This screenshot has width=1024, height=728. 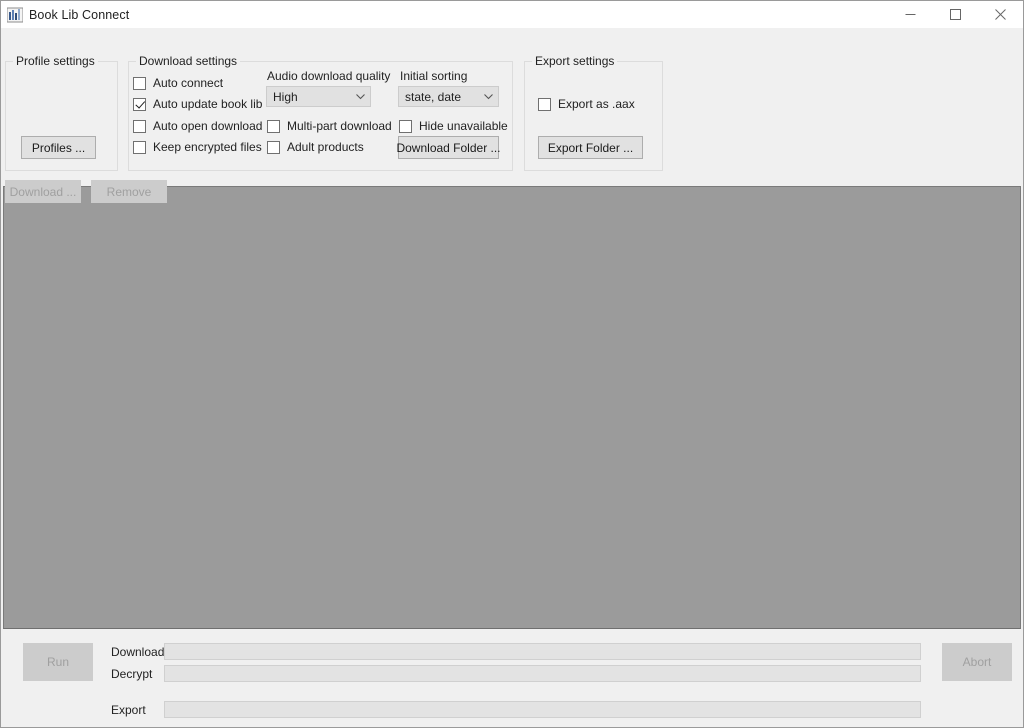 What do you see at coordinates (128, 710) in the screenshot?
I see `export-progress-label: Export` at bounding box center [128, 710].